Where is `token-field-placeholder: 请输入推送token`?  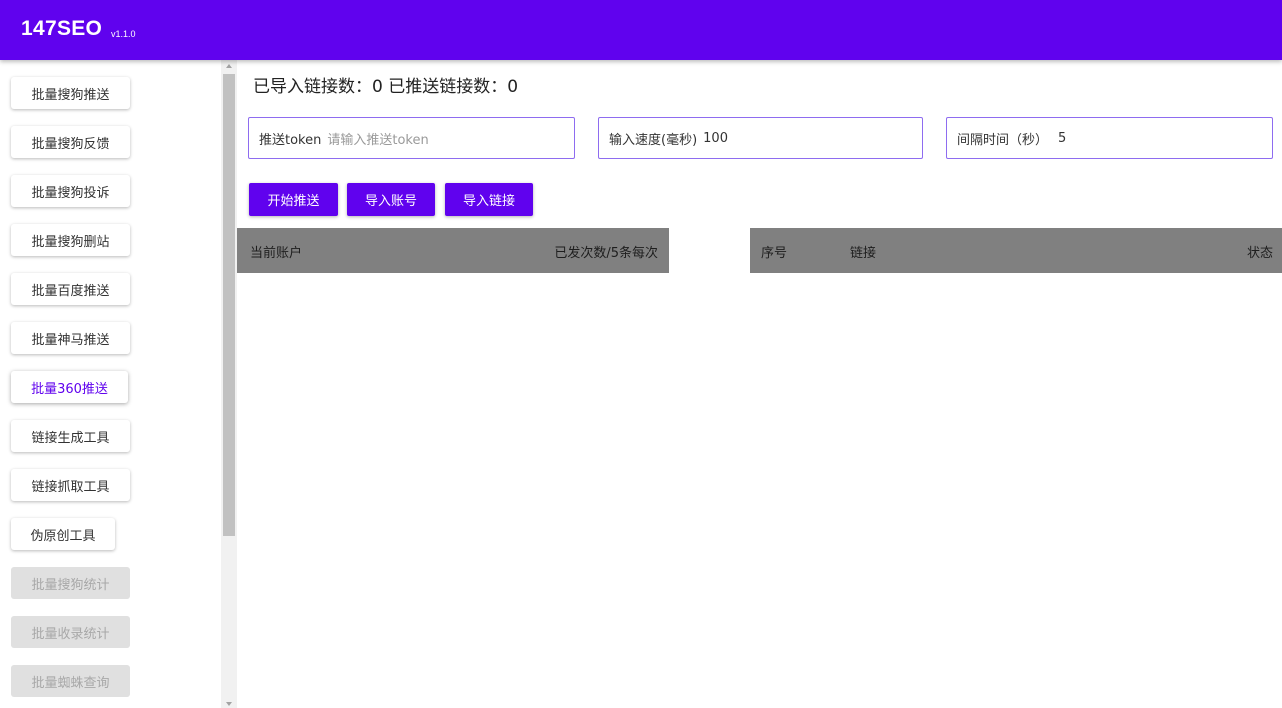
token-field-placeholder: 请输入推送token is located at coordinates (378, 140).